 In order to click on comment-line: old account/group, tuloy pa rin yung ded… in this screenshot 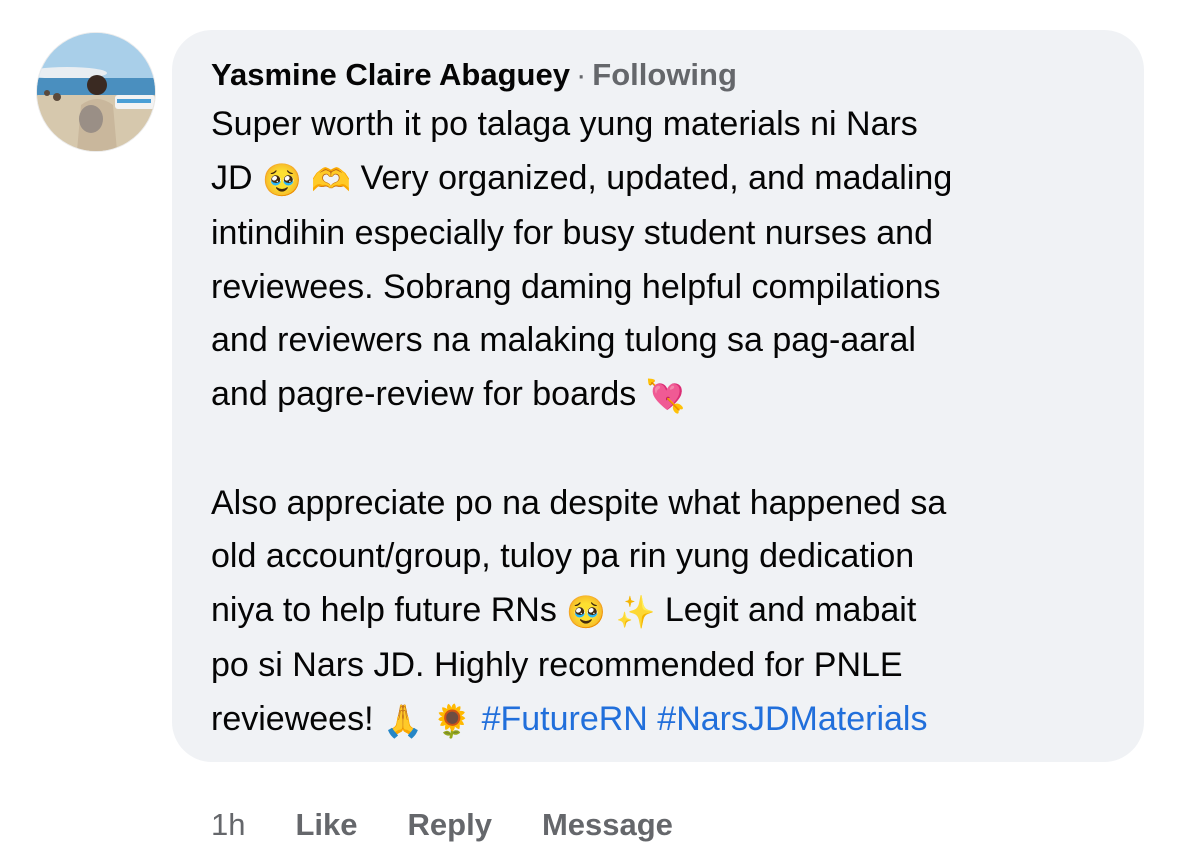, I will do `click(563, 556)`.